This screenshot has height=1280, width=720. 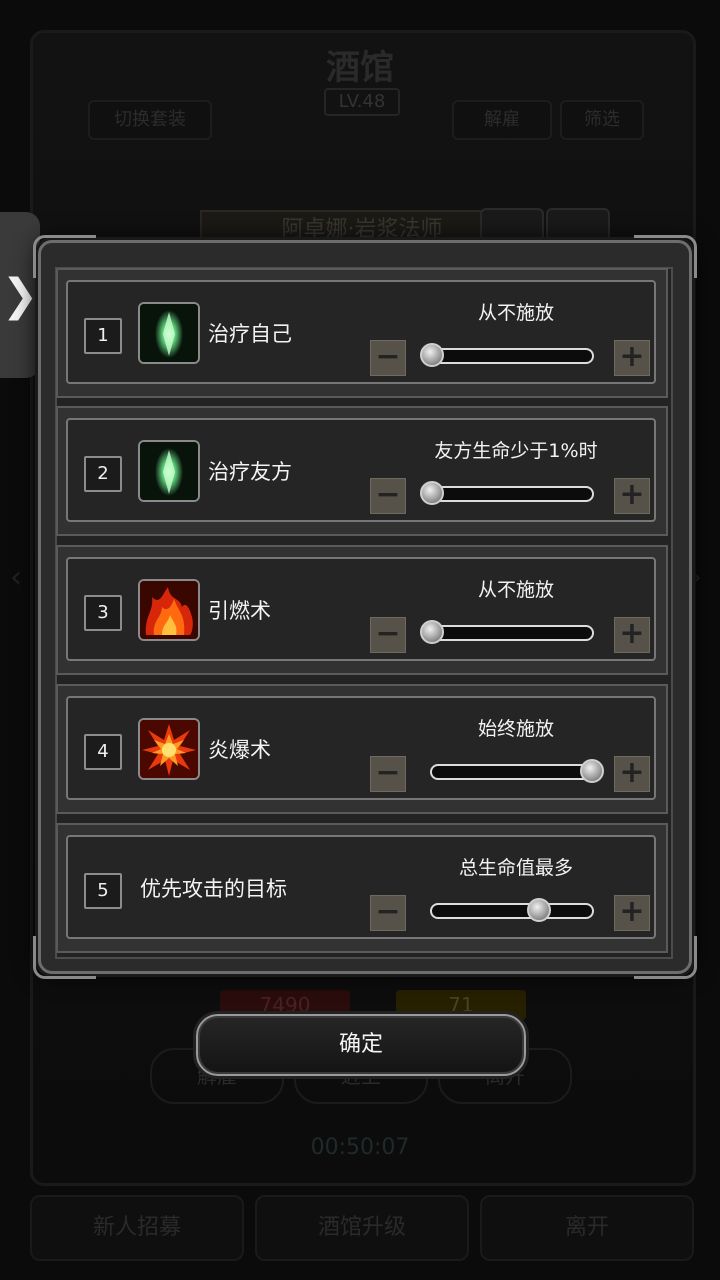 I want to click on rule-row: 2 治疗友方 友方生命少于1%时 − +, so click(x=362, y=471).